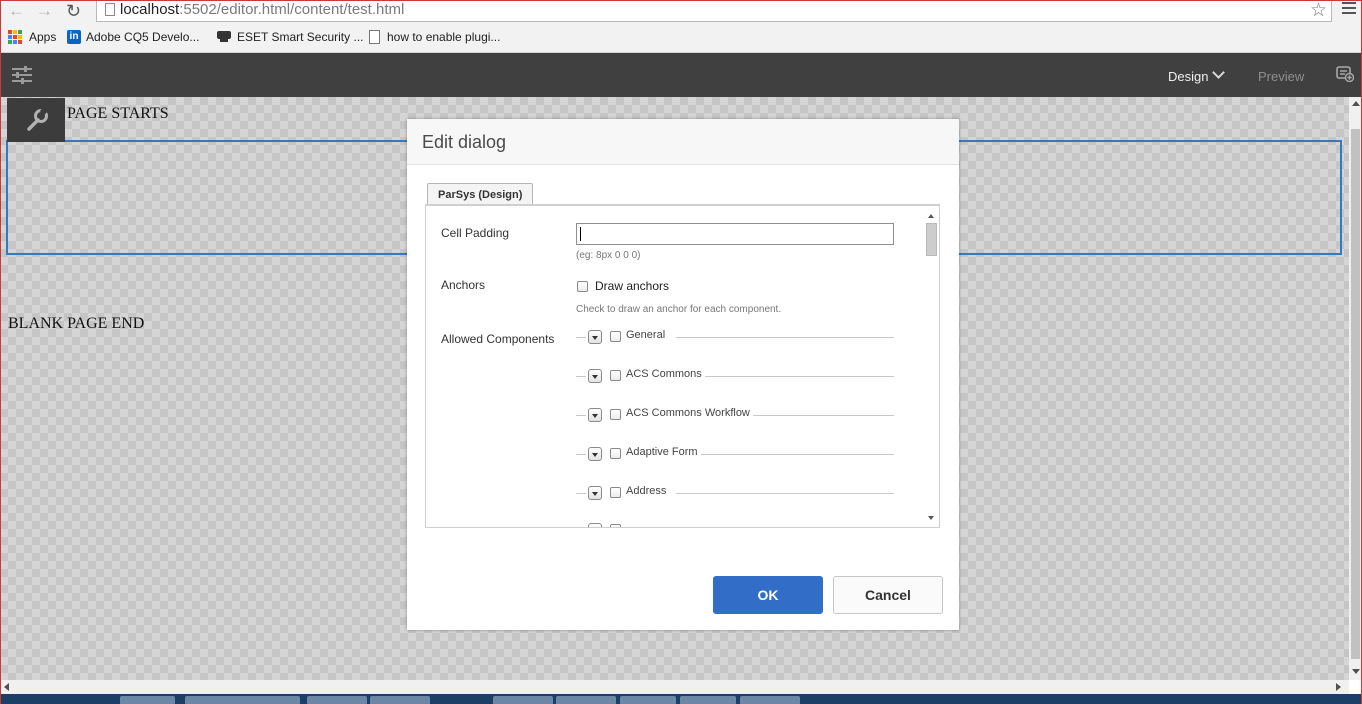 This screenshot has height=704, width=1362. I want to click on linkedin-icon: in, so click(74, 37).